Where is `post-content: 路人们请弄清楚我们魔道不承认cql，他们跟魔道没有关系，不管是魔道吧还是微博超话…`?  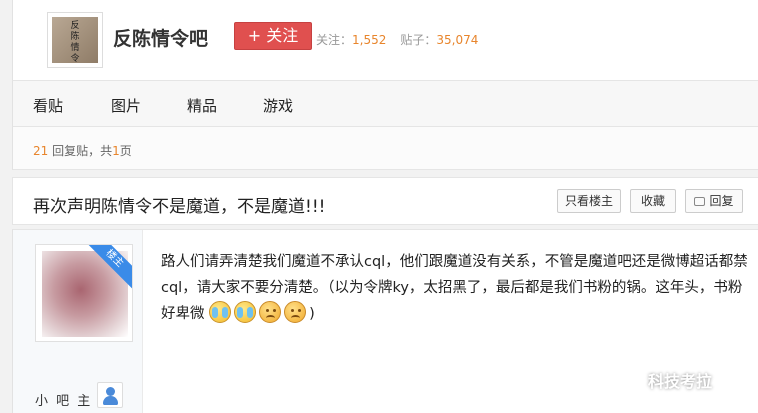
post-content: 路人们请弄清楚我们魔道不承认cql，他们跟魔道没有关系，不管是魔道吧还是微博超话… is located at coordinates (456, 288).